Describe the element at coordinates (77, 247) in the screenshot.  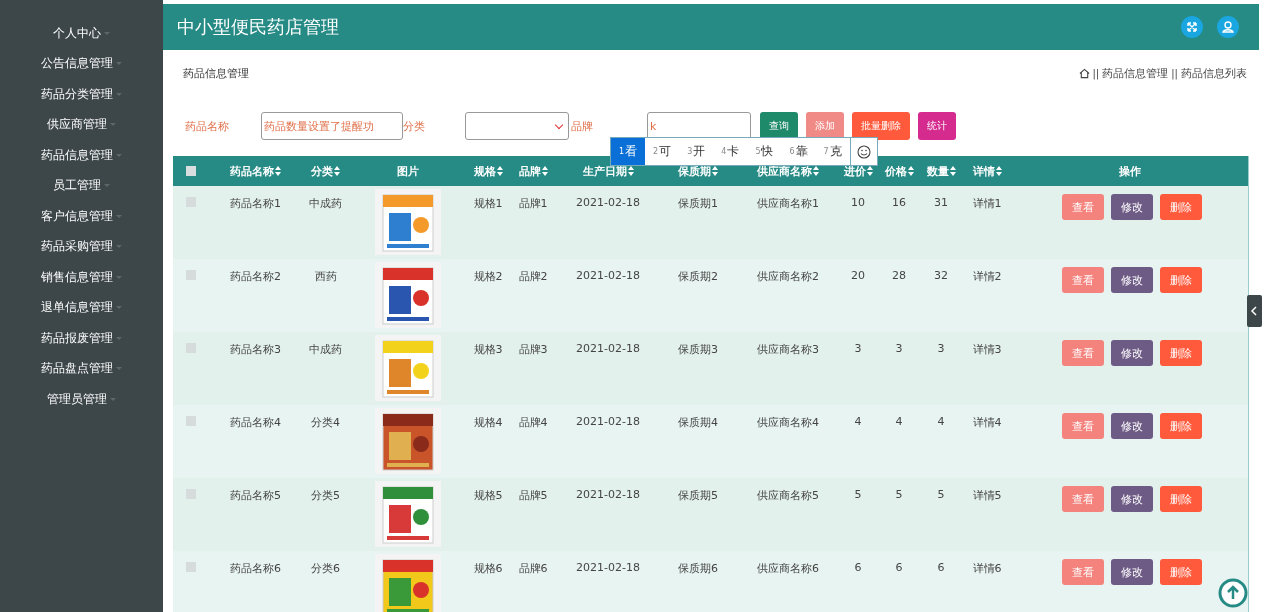
I see `sidebar-item: 药品采购管理` at that location.